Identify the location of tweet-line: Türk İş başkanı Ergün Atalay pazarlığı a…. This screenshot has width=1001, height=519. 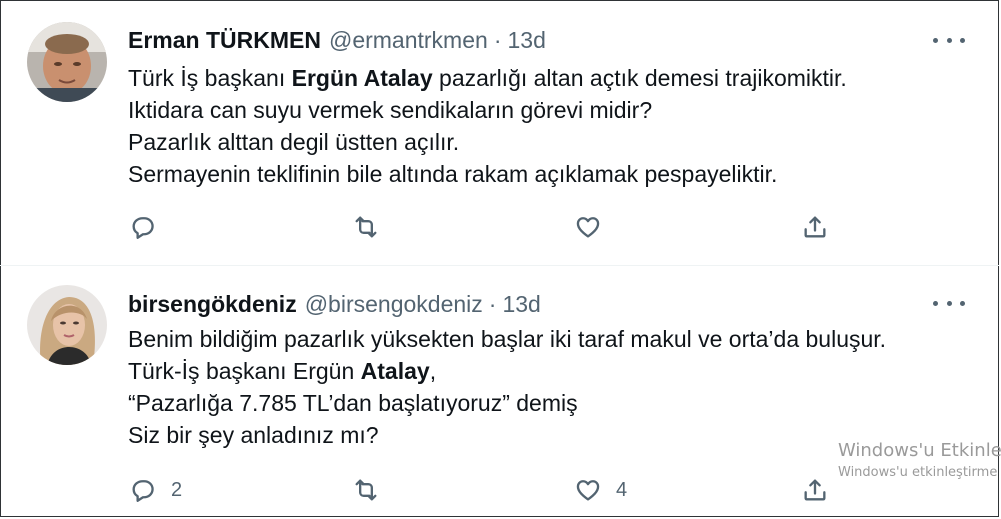
(487, 78).